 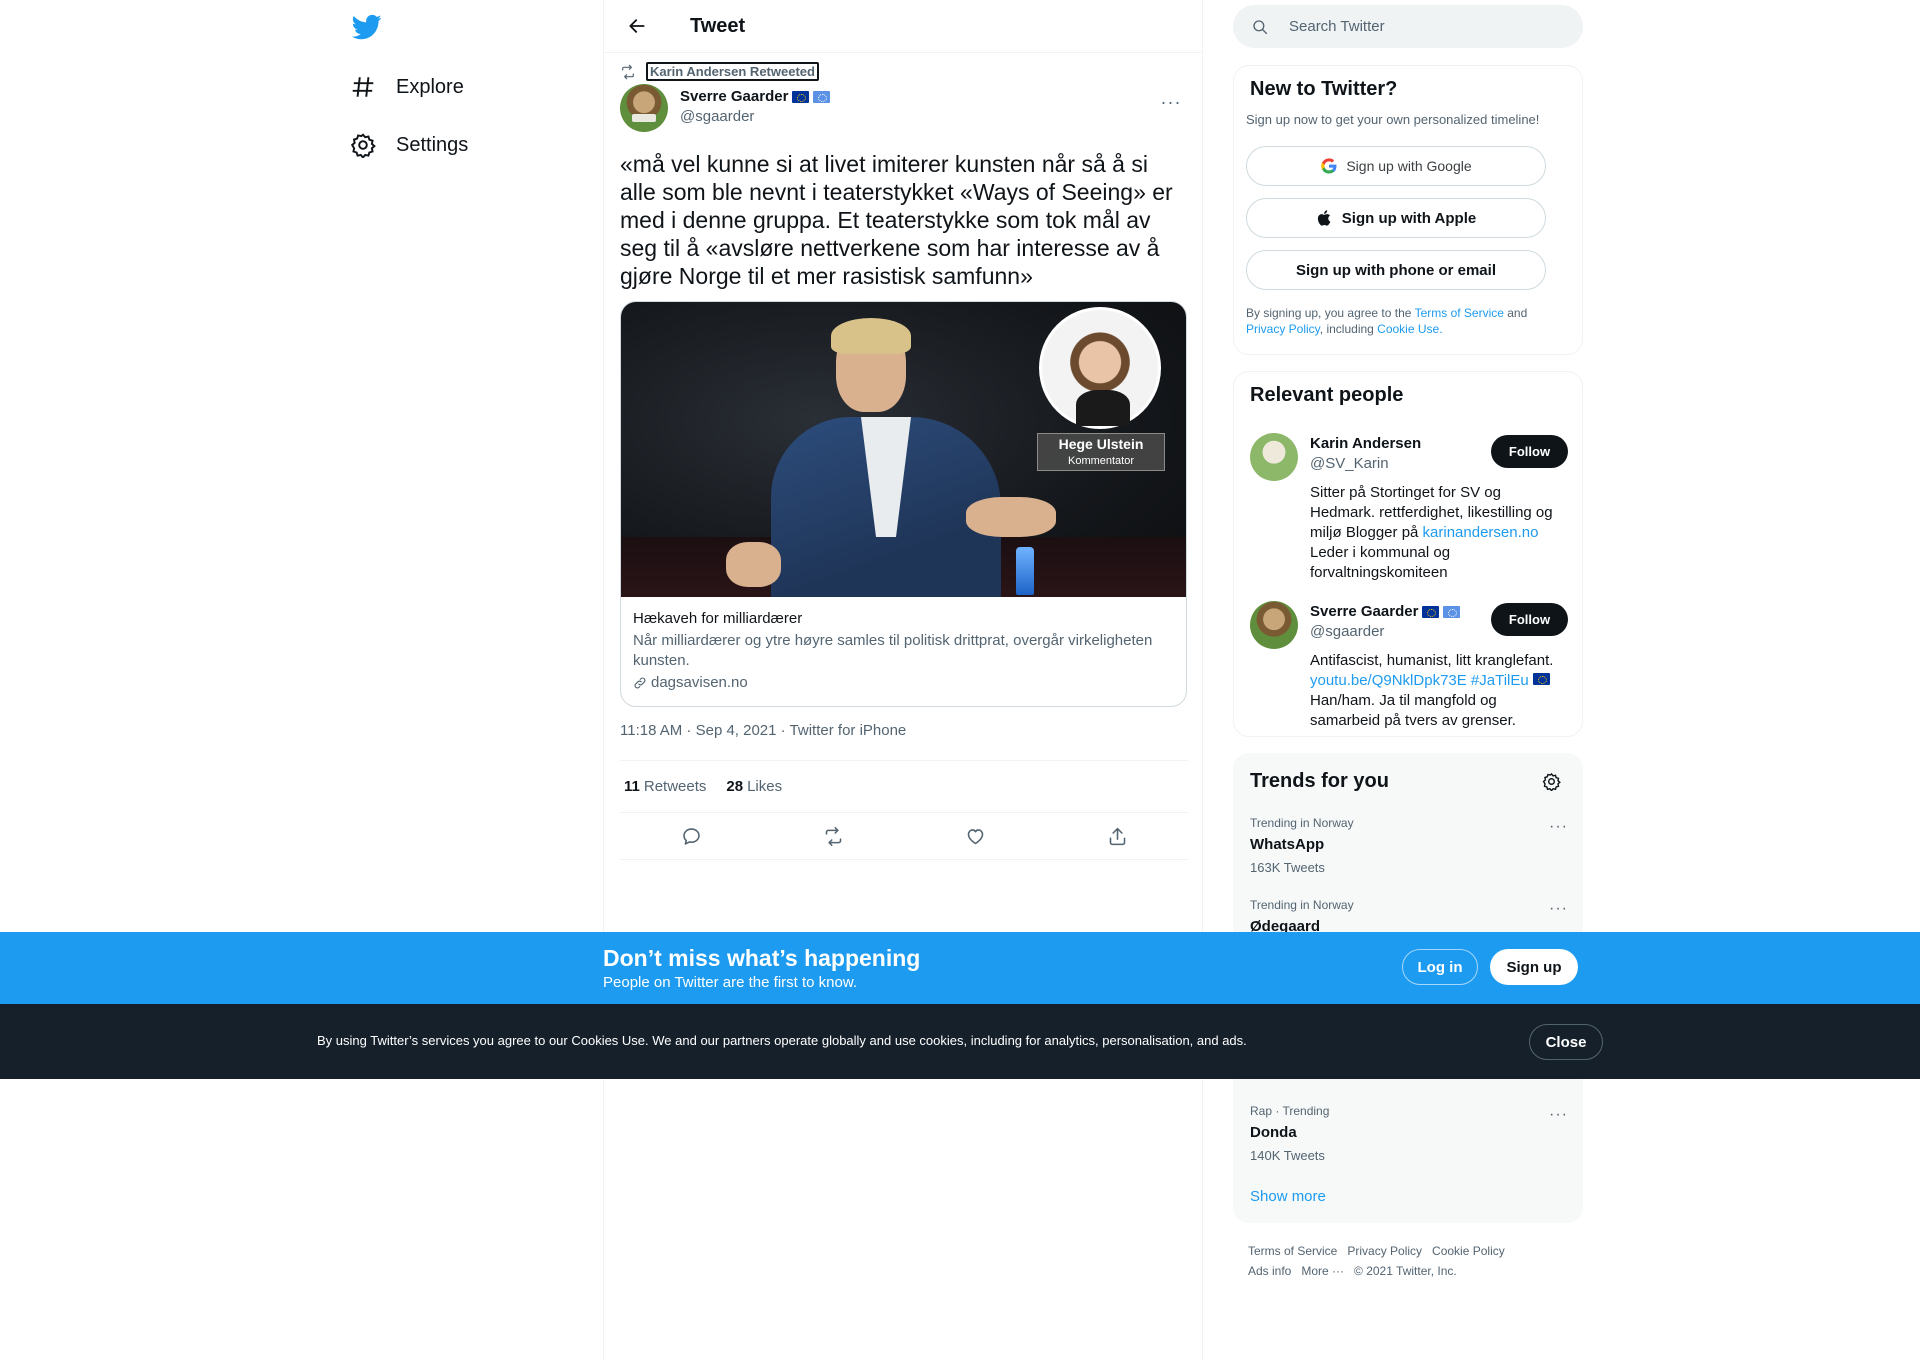 I want to click on retweeted-by: Karin Andersen Retweeted, so click(x=719, y=71).